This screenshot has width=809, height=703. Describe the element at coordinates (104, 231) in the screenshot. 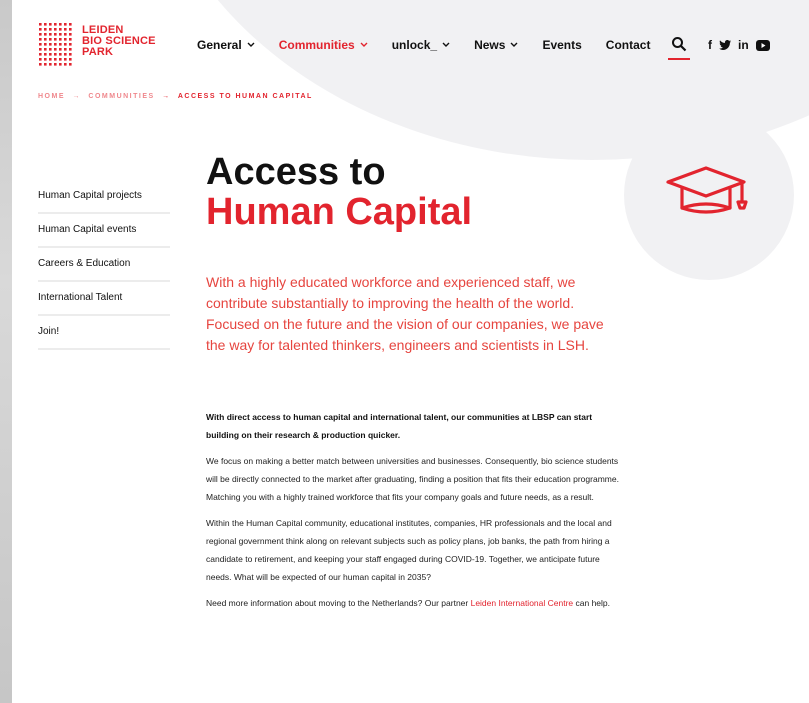

I see `sidebar-item-human-capital-events: Human Capital events` at that location.